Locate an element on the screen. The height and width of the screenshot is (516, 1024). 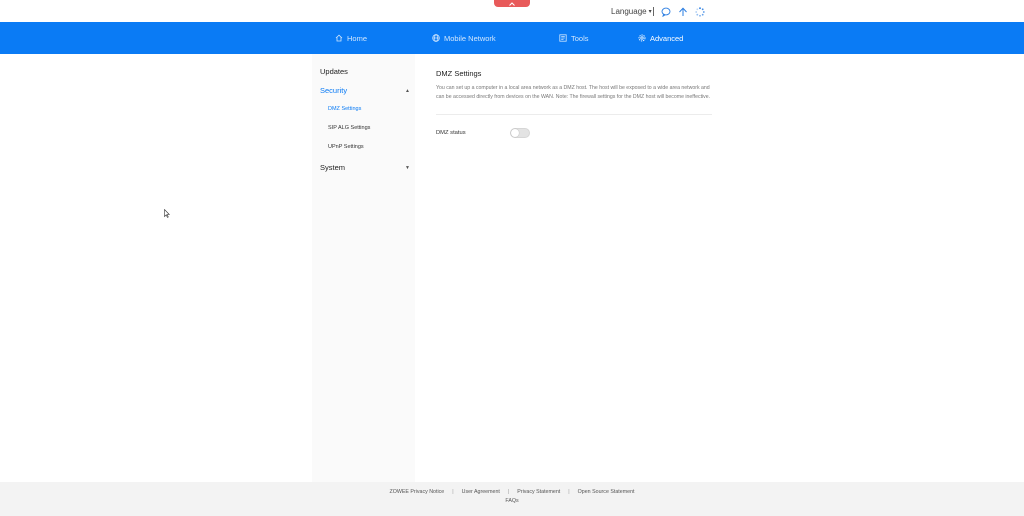
messages-icon is located at coordinates (666, 12).